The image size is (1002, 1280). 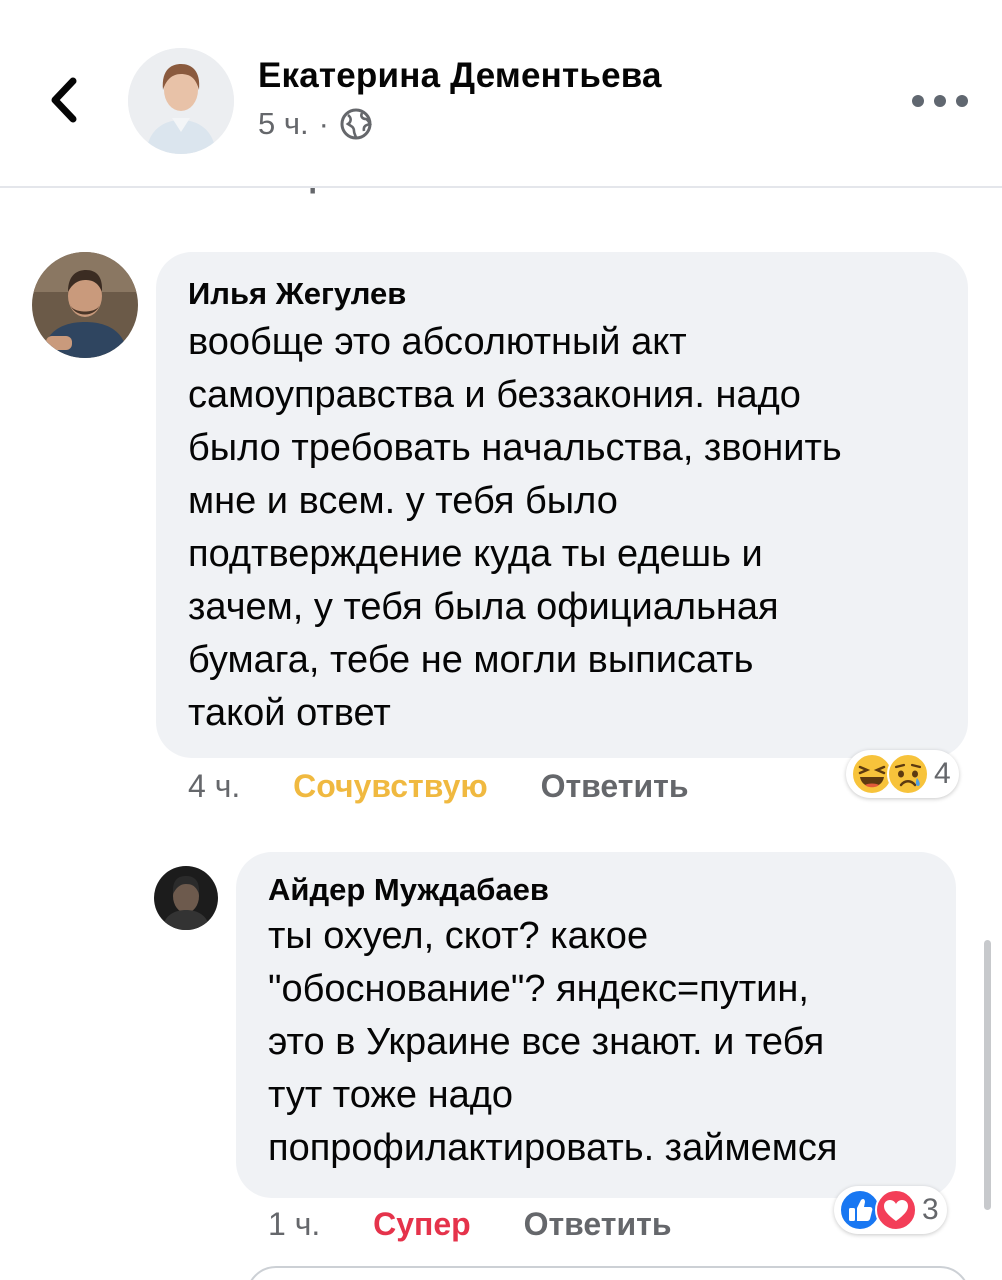 What do you see at coordinates (940, 101) in the screenshot?
I see `more-options-button` at bounding box center [940, 101].